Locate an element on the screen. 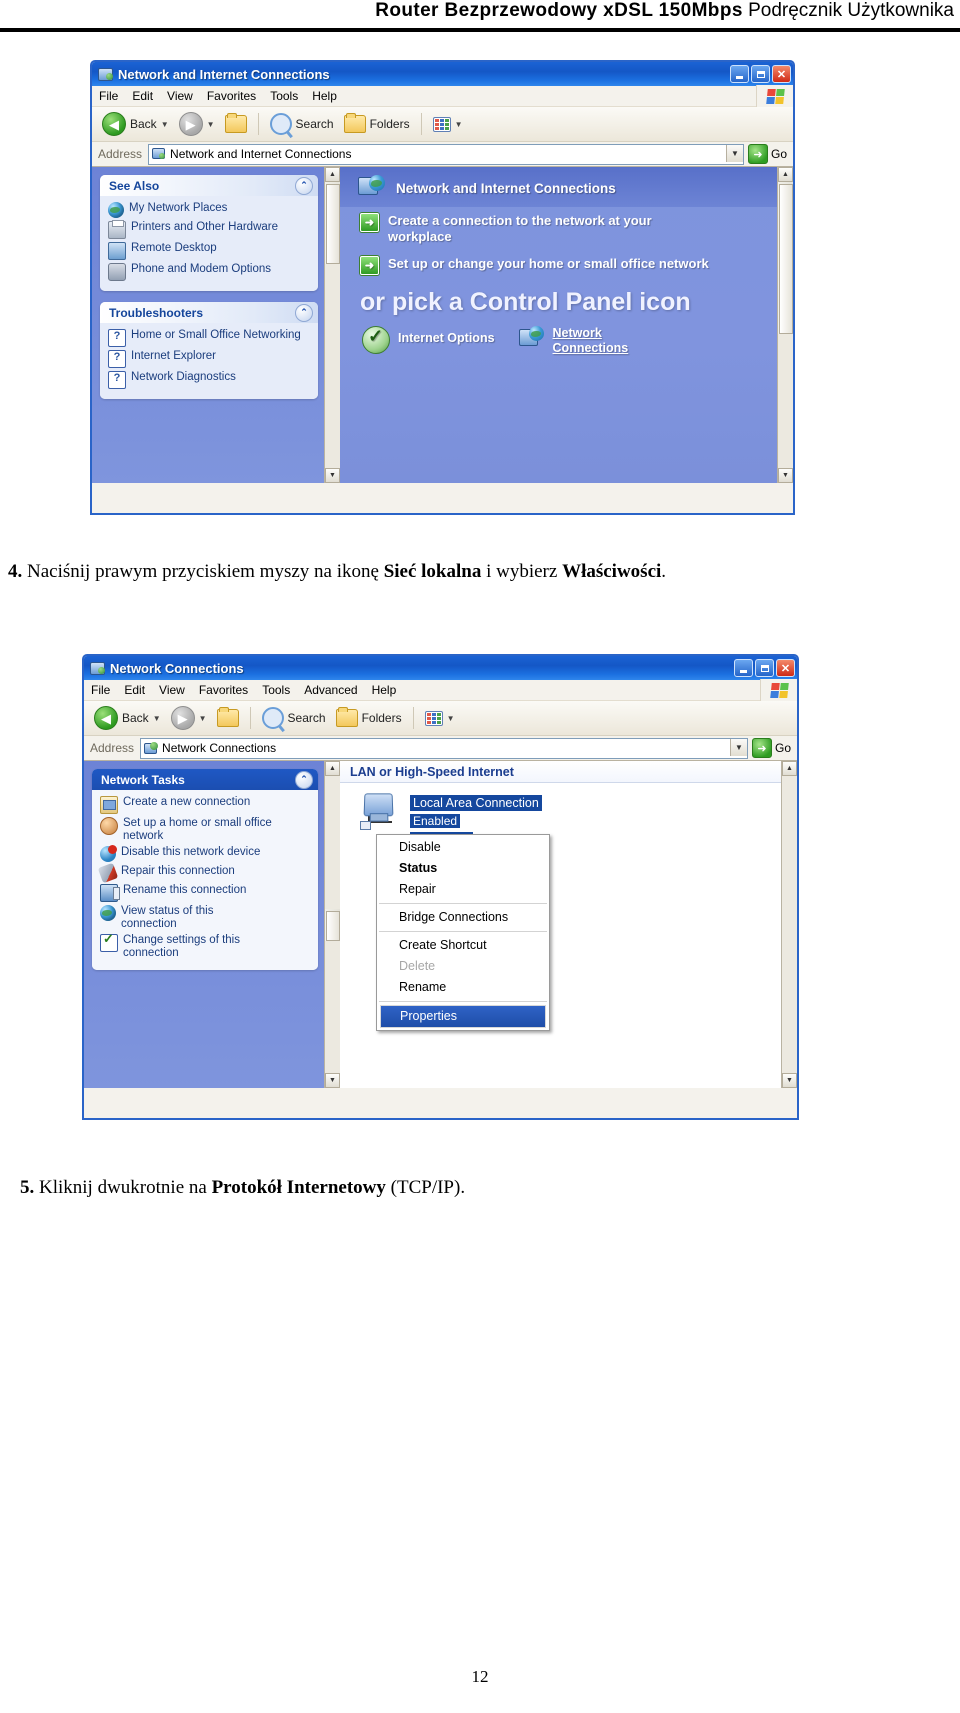 The width and height of the screenshot is (960, 1713). cpl-item-network-connections: Network Connections is located at coordinates (578, 341).